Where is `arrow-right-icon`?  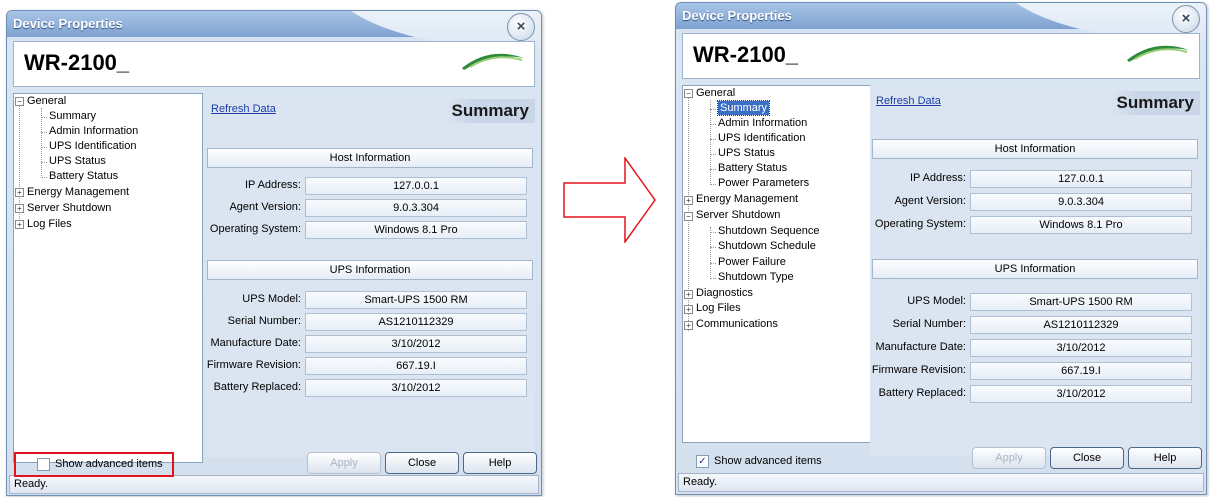
arrow-right-icon is located at coordinates (609, 200).